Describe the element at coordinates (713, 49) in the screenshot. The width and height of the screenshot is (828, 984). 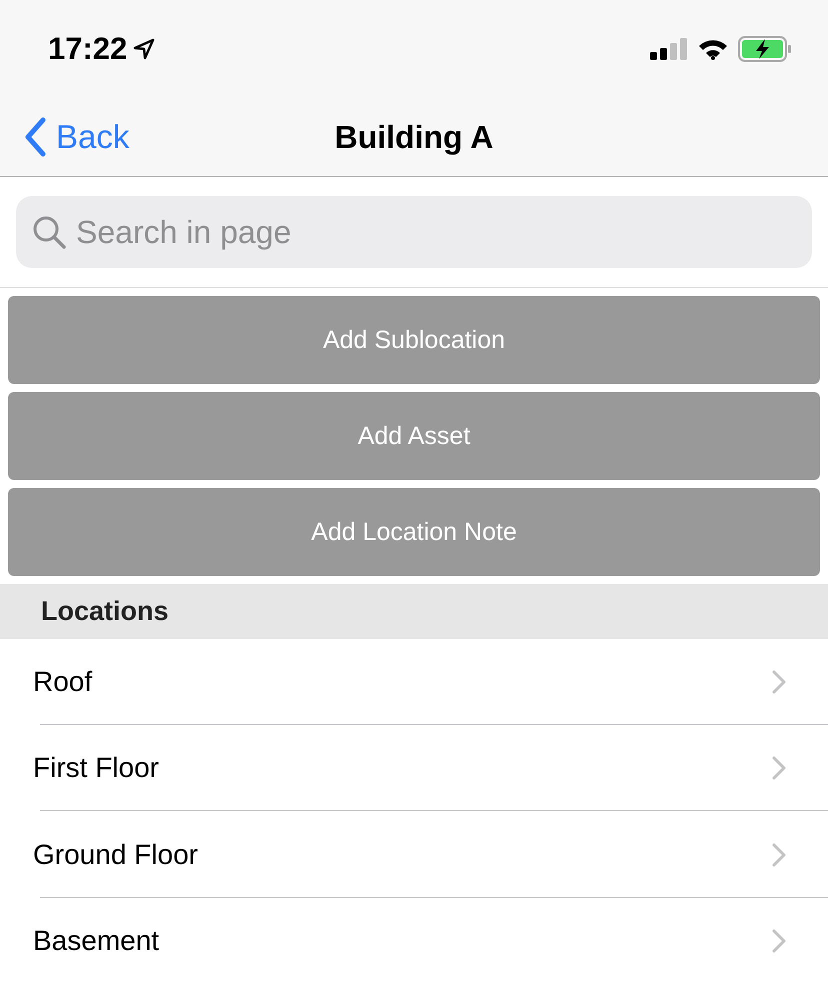
I see `wifi-icon` at that location.